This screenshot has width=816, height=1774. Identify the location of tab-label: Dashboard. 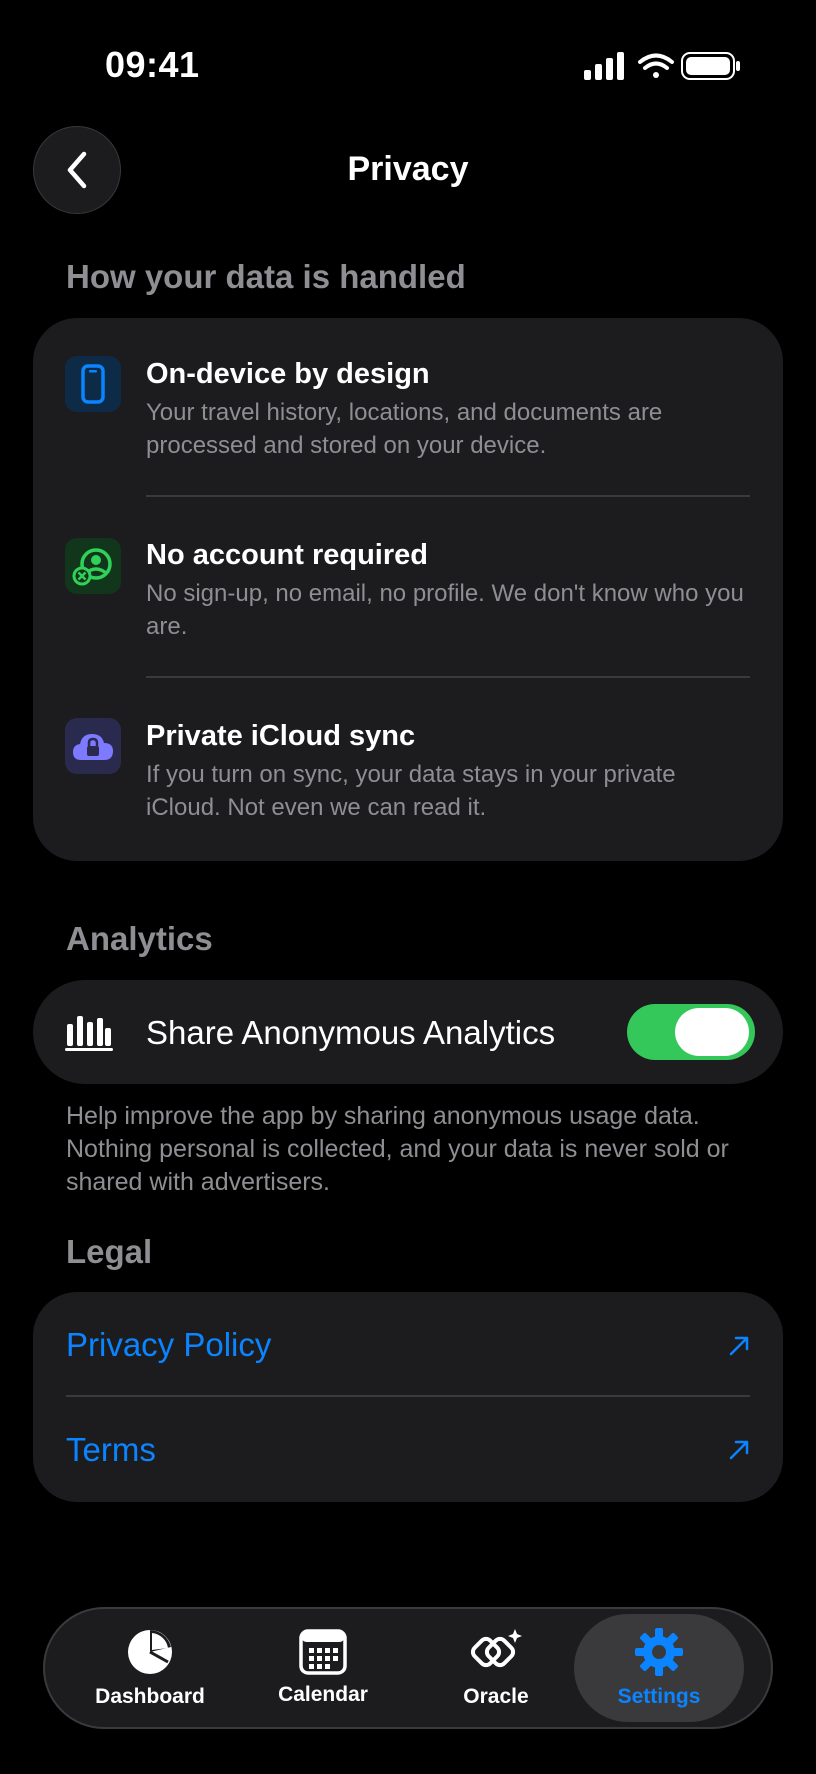
(150, 1696).